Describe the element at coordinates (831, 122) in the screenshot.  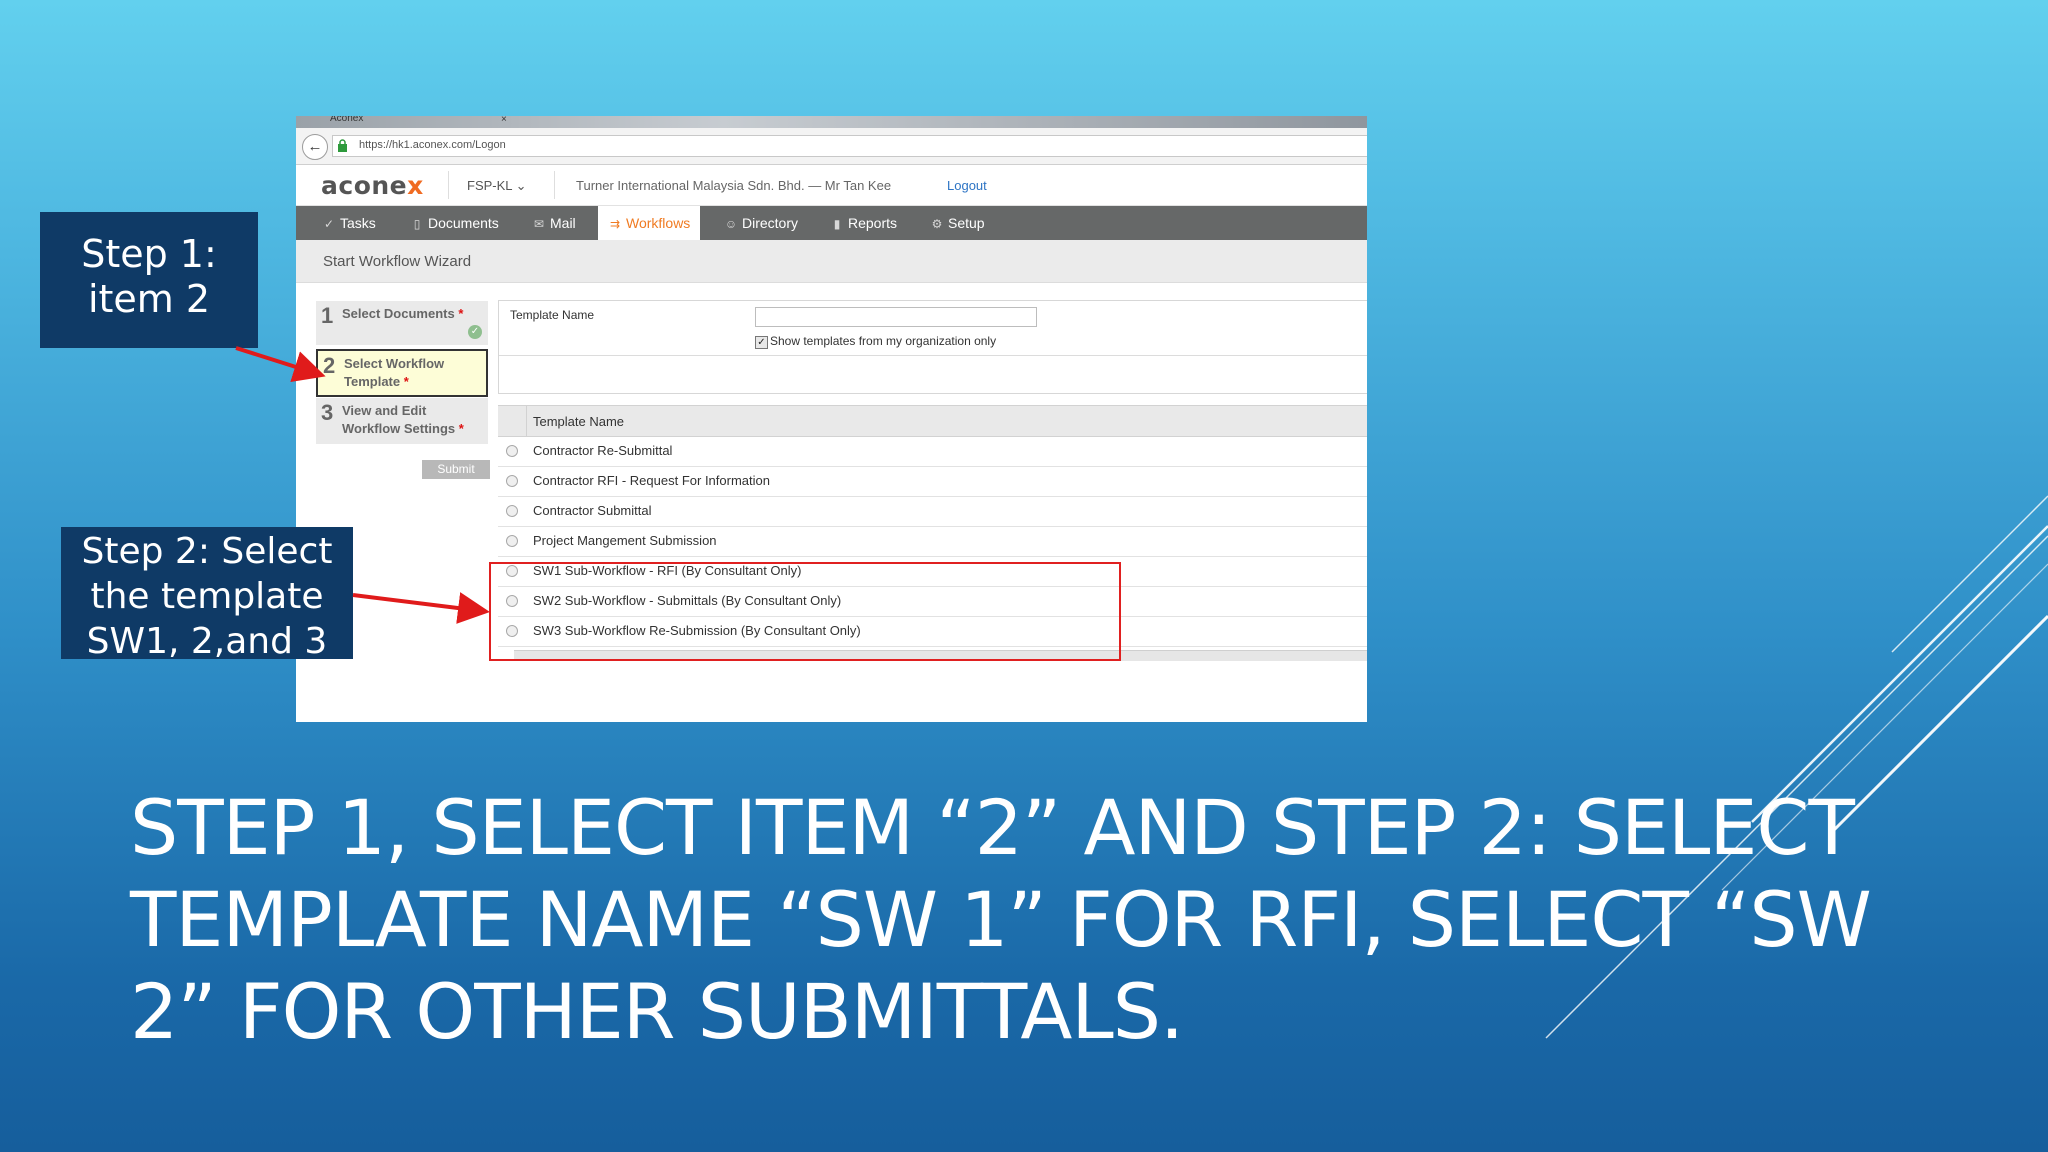
I see `browser-tabstrip: Aconex ×` at that location.